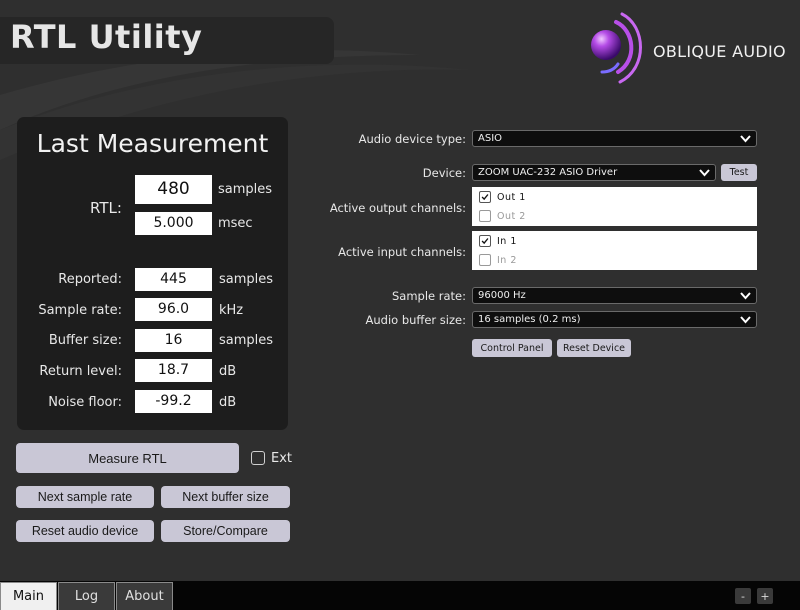 The height and width of the screenshot is (610, 800). I want to click on noise-floor-unit: dB, so click(228, 402).